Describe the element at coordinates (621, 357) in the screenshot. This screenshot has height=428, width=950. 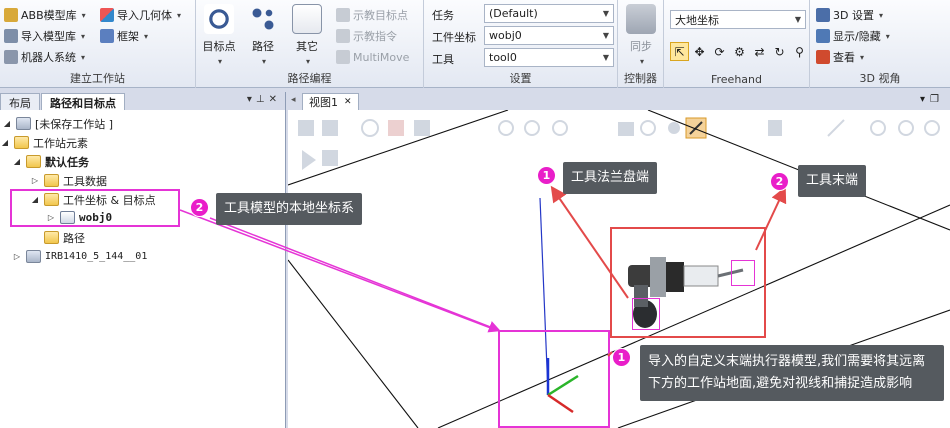
I see `badge-imported-model: 1` at that location.